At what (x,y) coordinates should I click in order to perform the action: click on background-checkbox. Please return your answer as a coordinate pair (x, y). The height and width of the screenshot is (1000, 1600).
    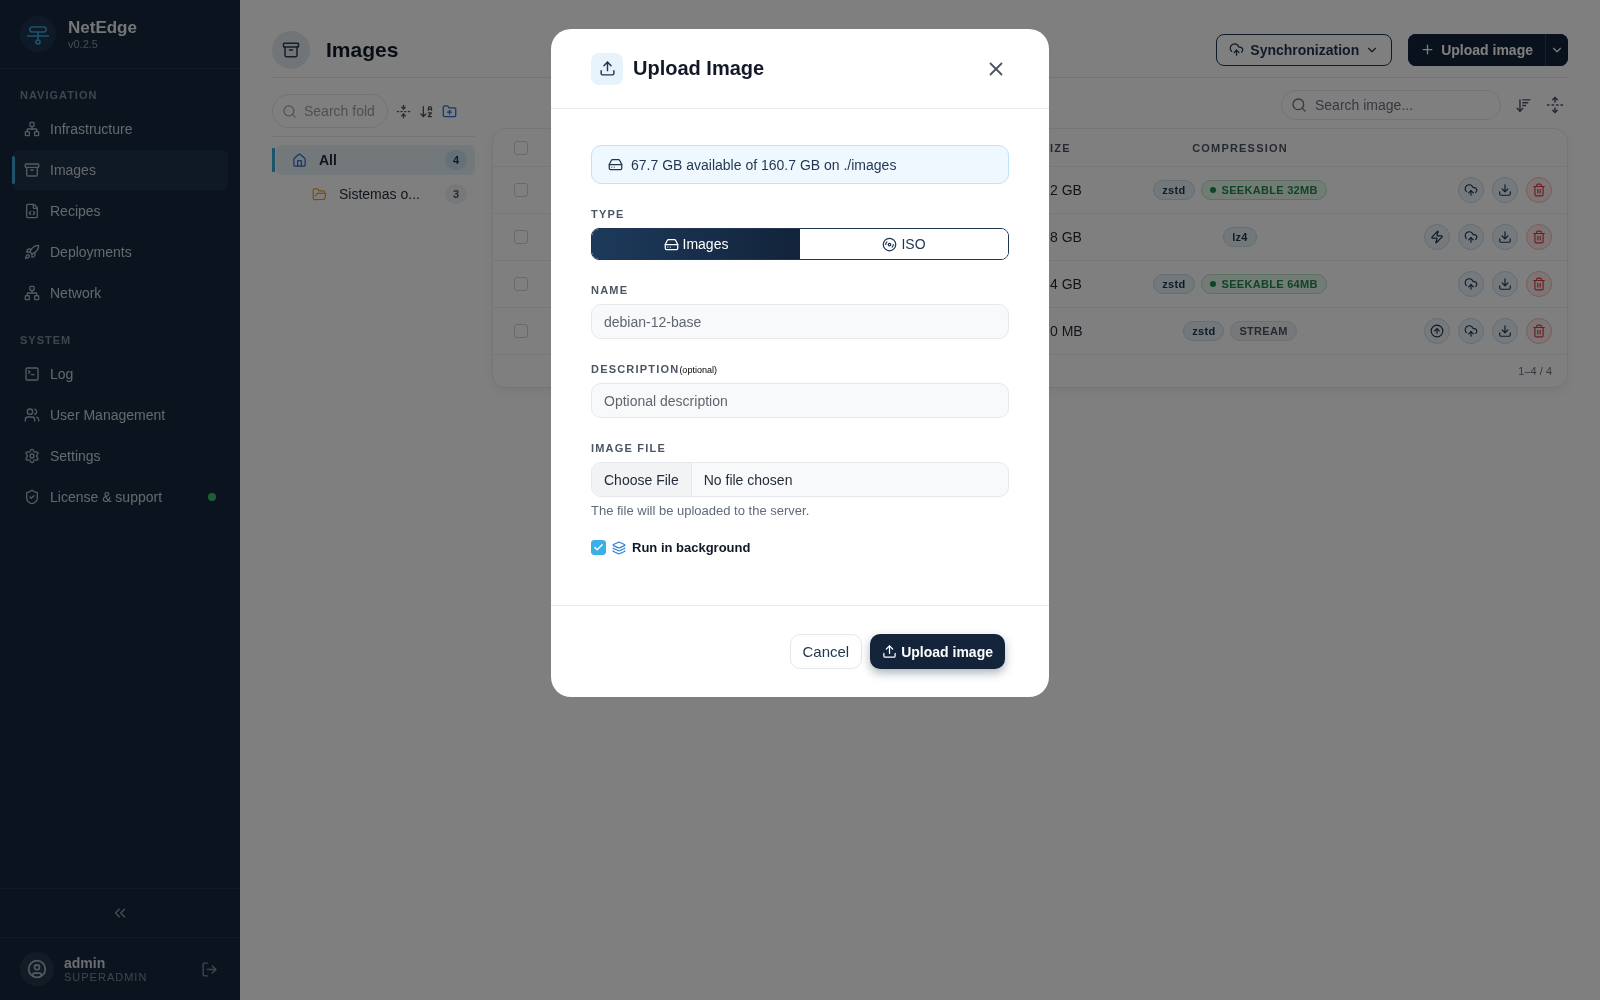
    Looking at the image, I should click on (598, 547).